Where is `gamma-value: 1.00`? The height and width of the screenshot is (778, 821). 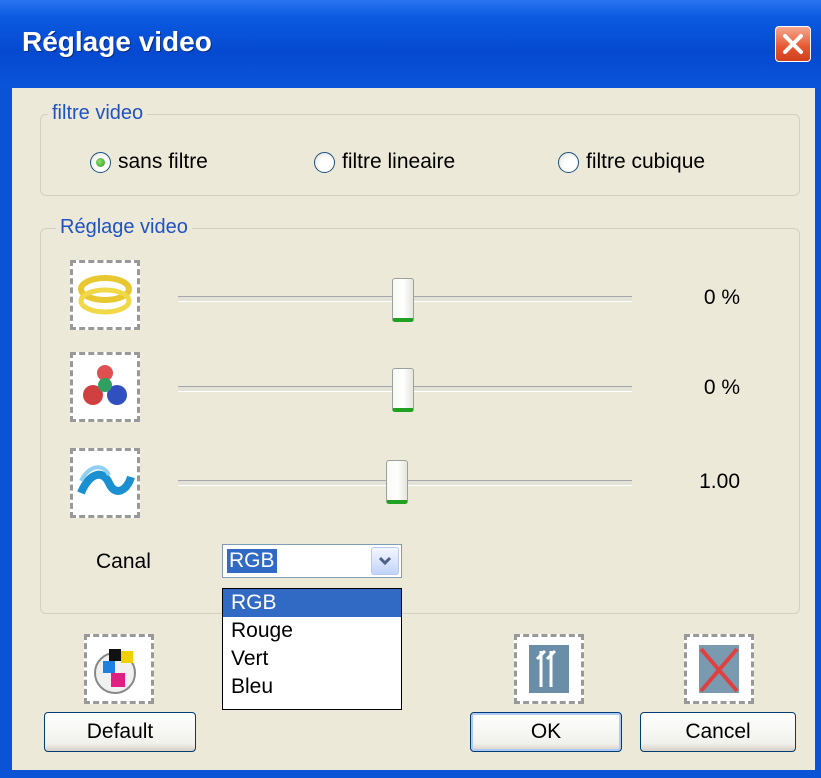
gamma-value: 1.00 is located at coordinates (719, 481).